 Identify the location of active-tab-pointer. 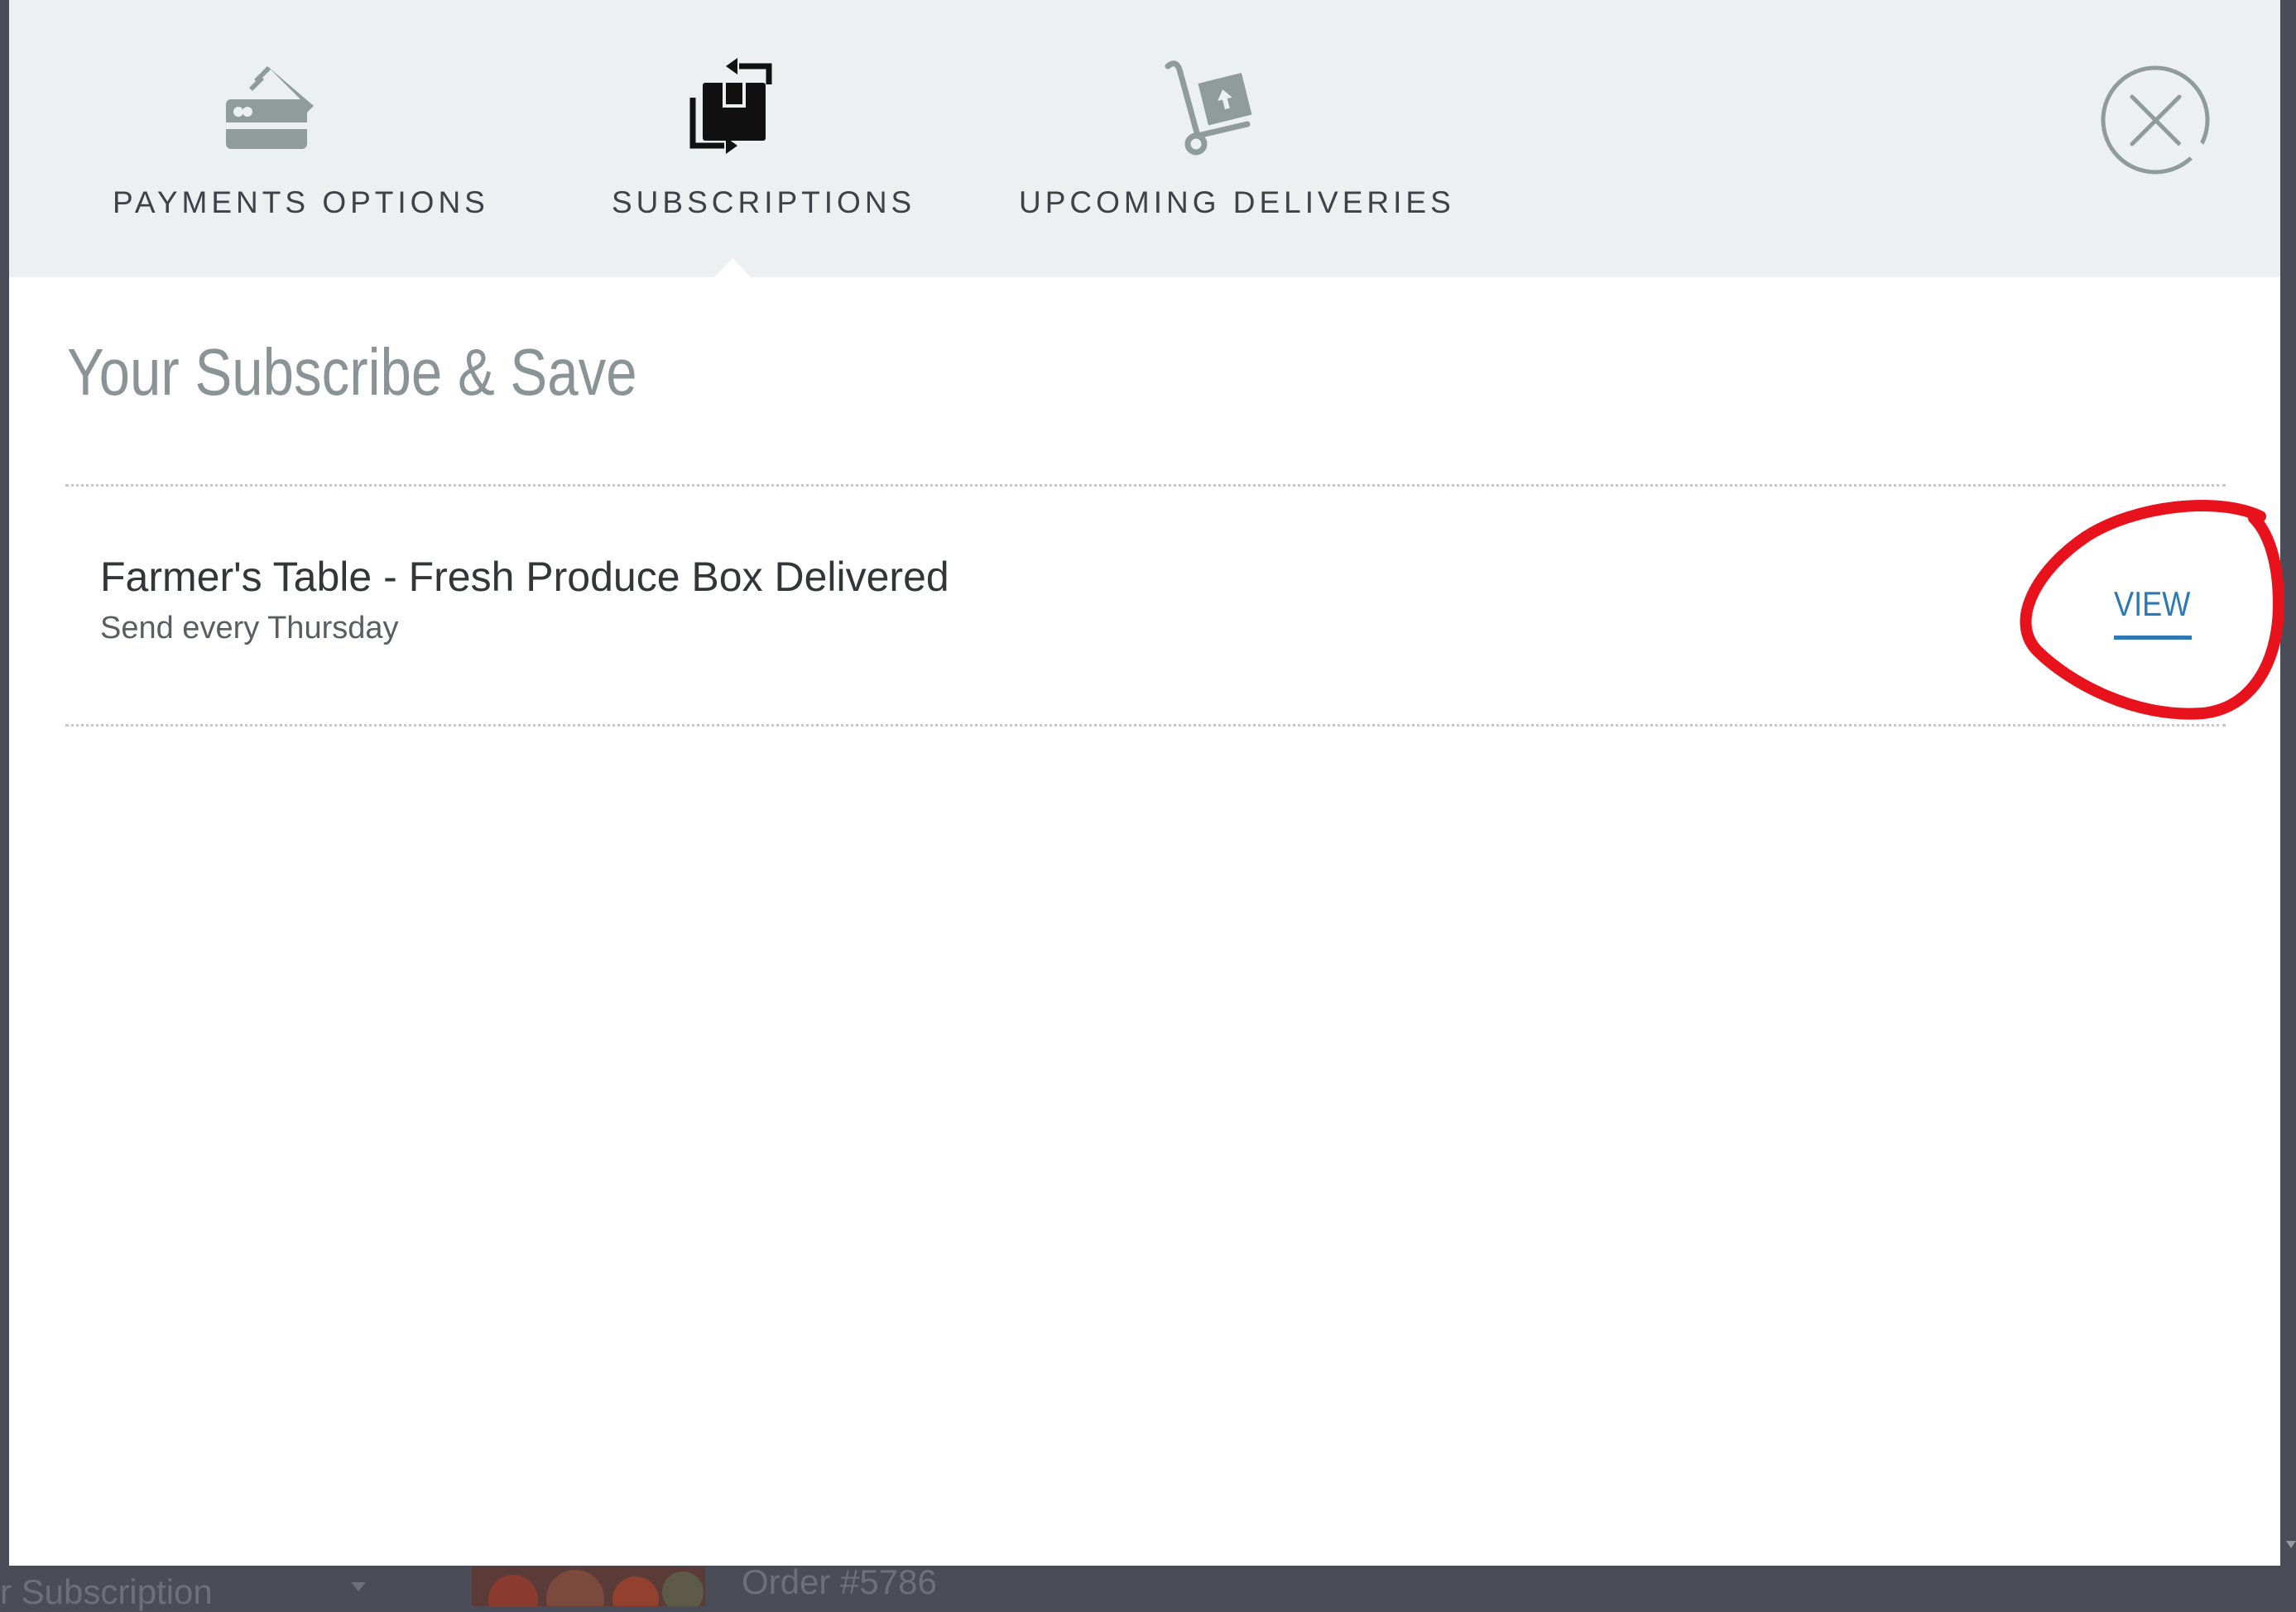
(732, 267).